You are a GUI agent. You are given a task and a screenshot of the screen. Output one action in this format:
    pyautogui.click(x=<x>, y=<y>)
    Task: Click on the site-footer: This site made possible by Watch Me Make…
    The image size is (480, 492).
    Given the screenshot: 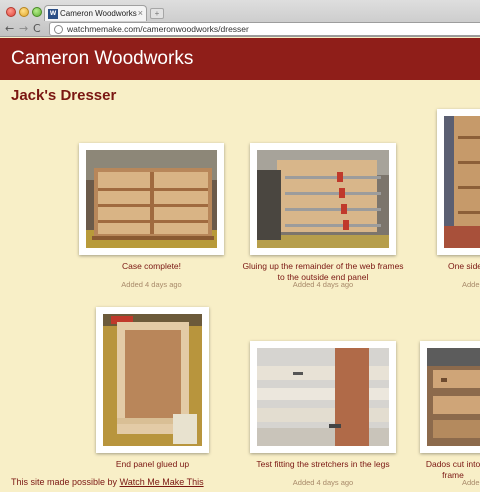 What is the action you would take?
    pyautogui.click(x=107, y=482)
    